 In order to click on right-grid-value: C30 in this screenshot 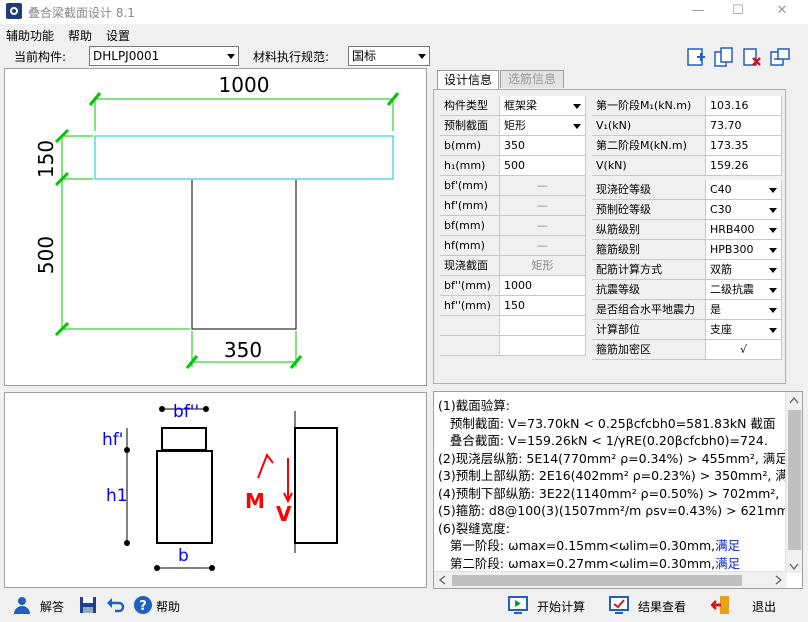, I will do `click(744, 210)`.